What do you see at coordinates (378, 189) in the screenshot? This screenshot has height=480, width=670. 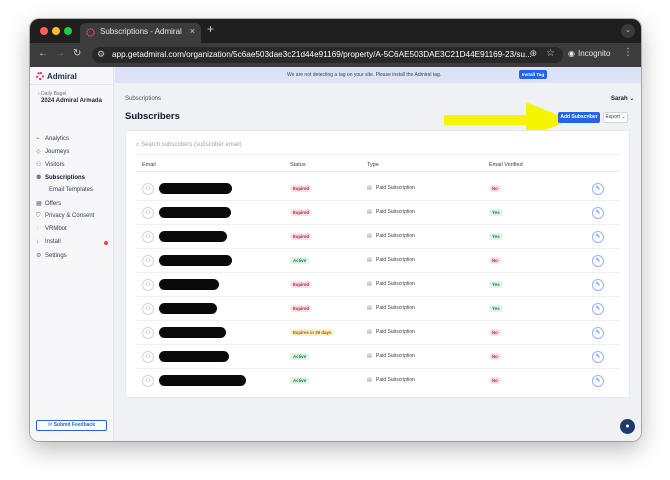 I see `table-row: ⚇ Expired ▤ Paid Subscription No ✎` at bounding box center [378, 189].